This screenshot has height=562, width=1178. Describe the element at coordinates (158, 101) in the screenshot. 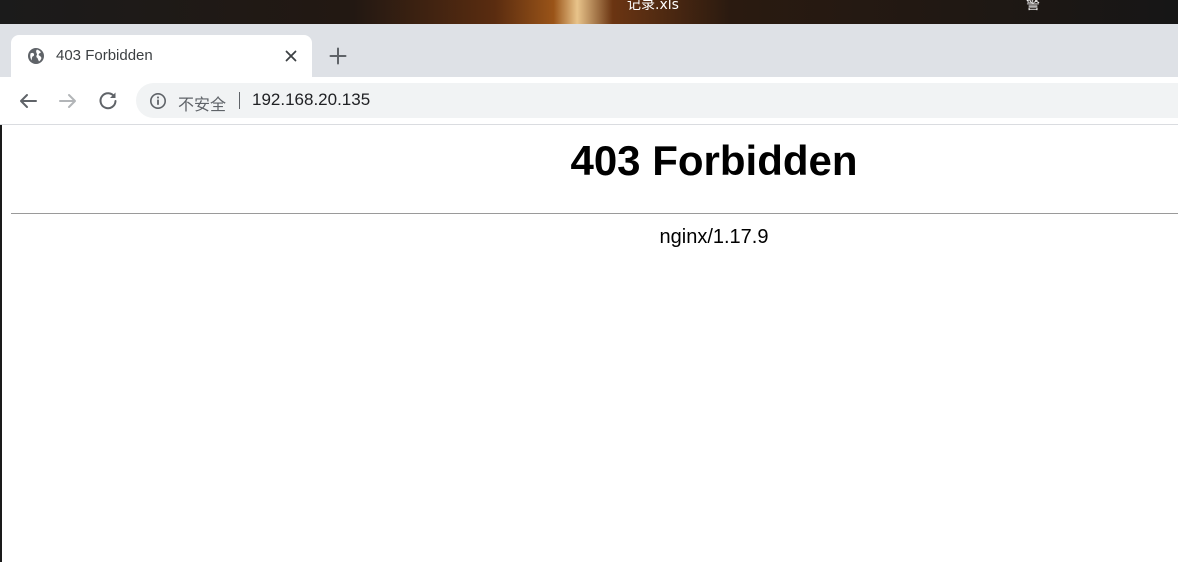

I see `info-icon` at that location.